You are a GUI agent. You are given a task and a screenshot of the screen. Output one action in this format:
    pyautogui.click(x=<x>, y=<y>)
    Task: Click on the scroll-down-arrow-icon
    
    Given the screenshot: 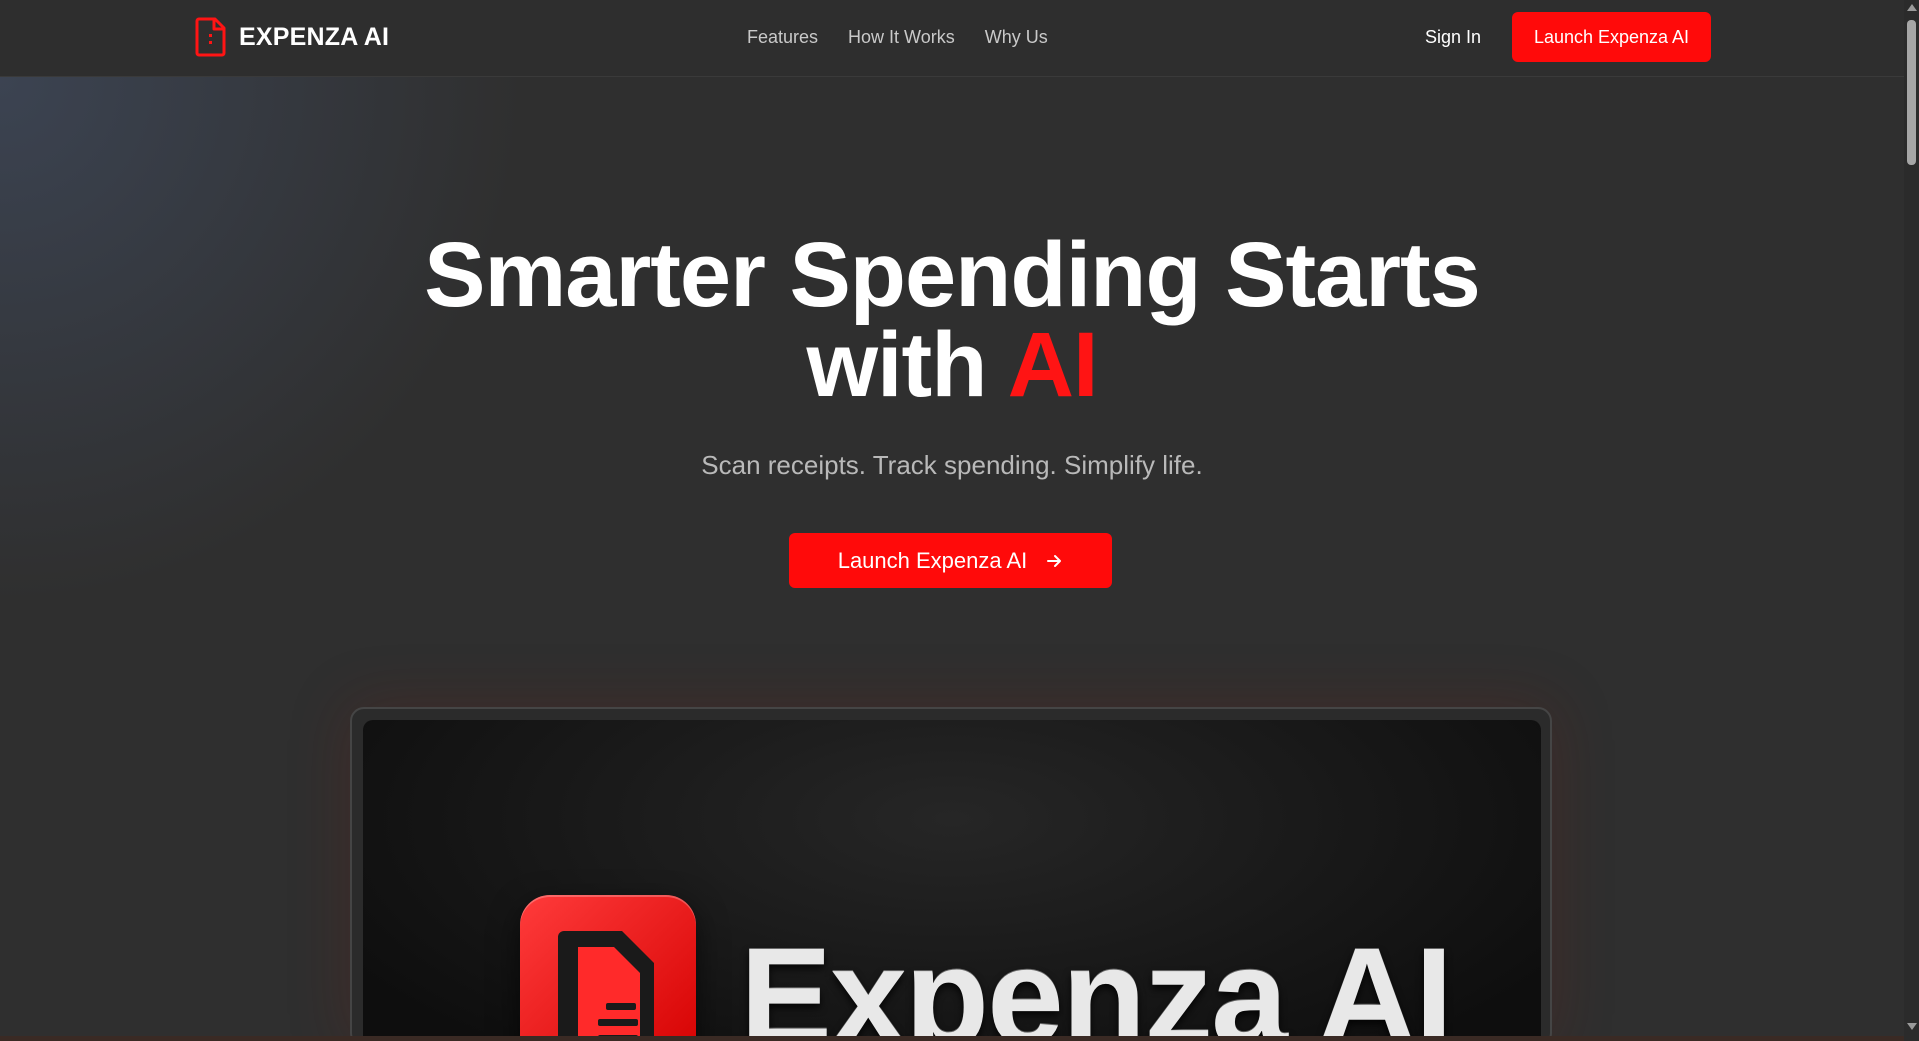 What is the action you would take?
    pyautogui.click(x=1912, y=1026)
    